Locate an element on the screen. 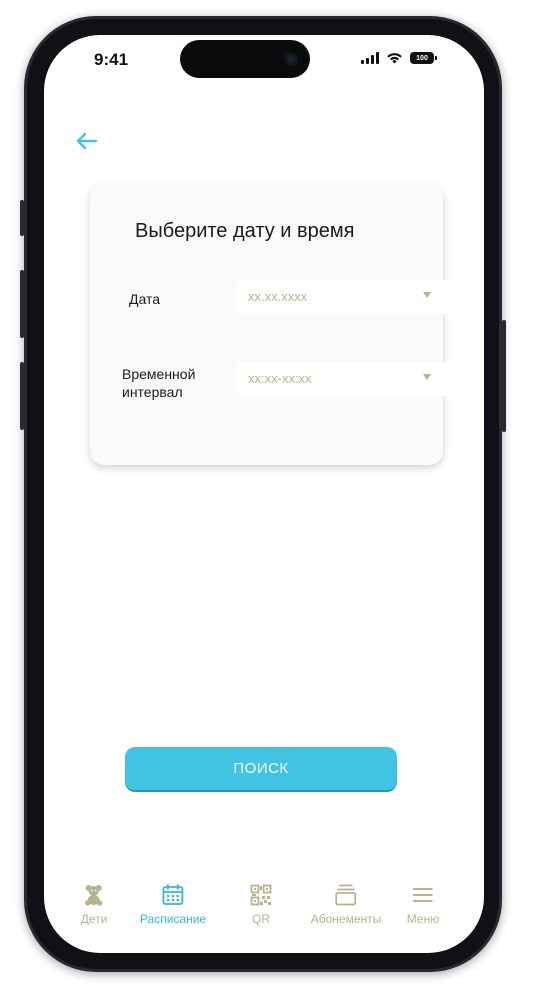  tab-subscriptions: Абонементы is located at coordinates (346, 904).